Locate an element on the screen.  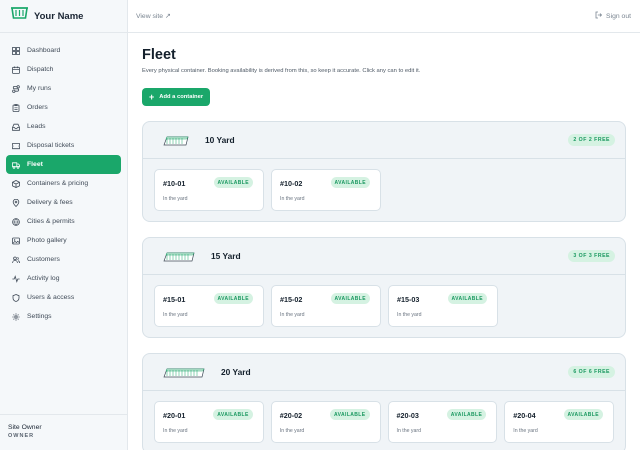
container-card: #20-02 AVAILABLE In the yard is located at coordinates (325, 422).